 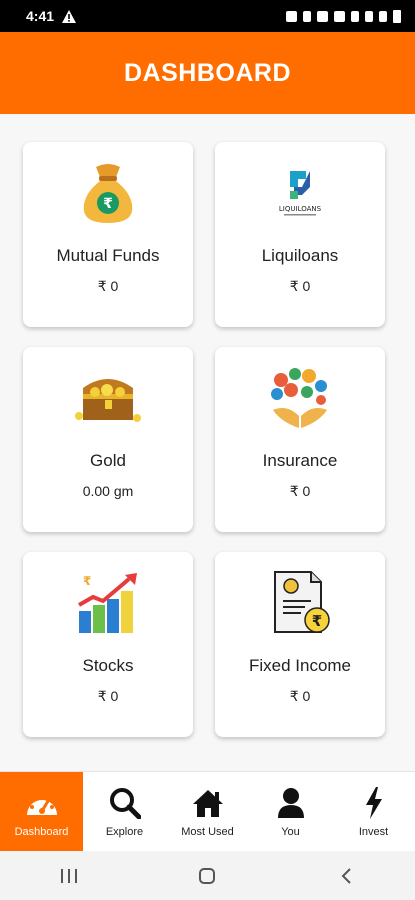 I want to click on nav-explore: Explore, so click(x=124, y=811).